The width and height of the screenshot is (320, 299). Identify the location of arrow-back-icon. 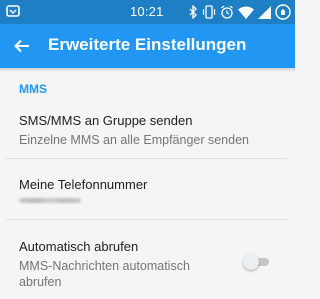
(22, 46).